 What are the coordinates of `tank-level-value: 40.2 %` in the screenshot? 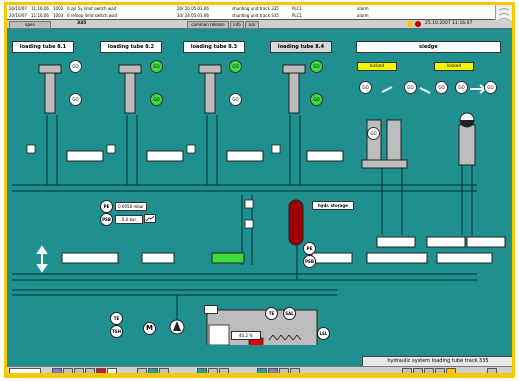 It's located at (246, 335).